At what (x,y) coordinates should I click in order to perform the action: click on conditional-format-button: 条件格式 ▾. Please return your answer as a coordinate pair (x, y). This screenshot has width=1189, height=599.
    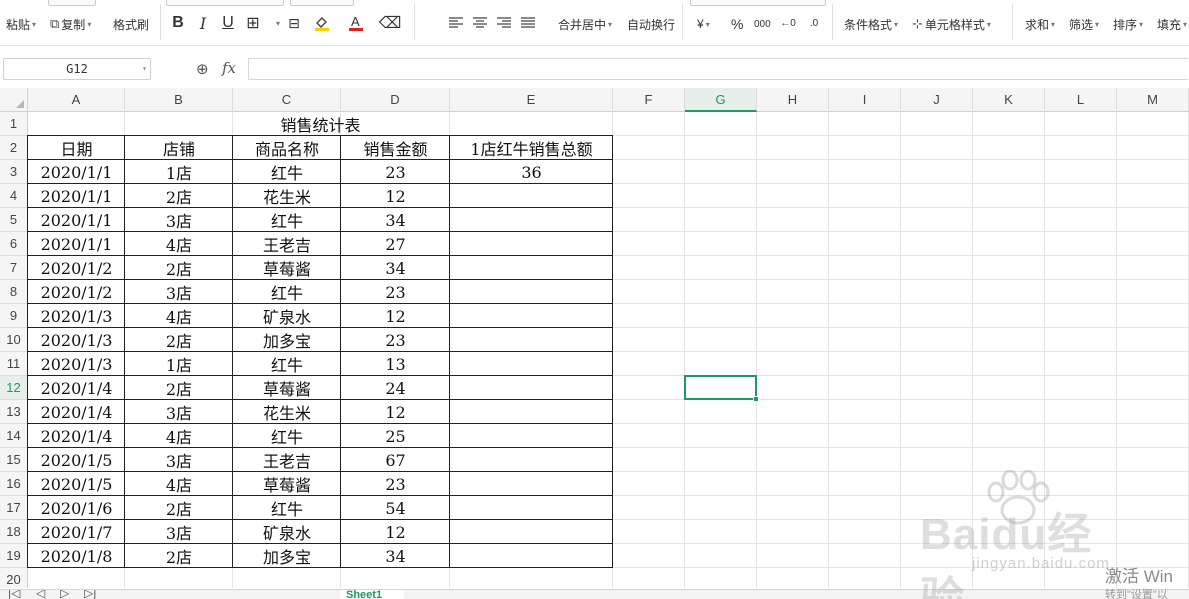
    Looking at the image, I should click on (871, 24).